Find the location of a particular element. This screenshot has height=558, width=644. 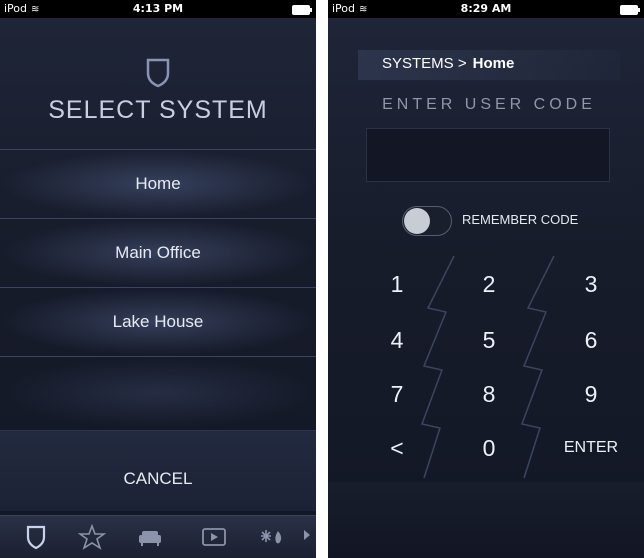

star-icon is located at coordinates (92, 536).